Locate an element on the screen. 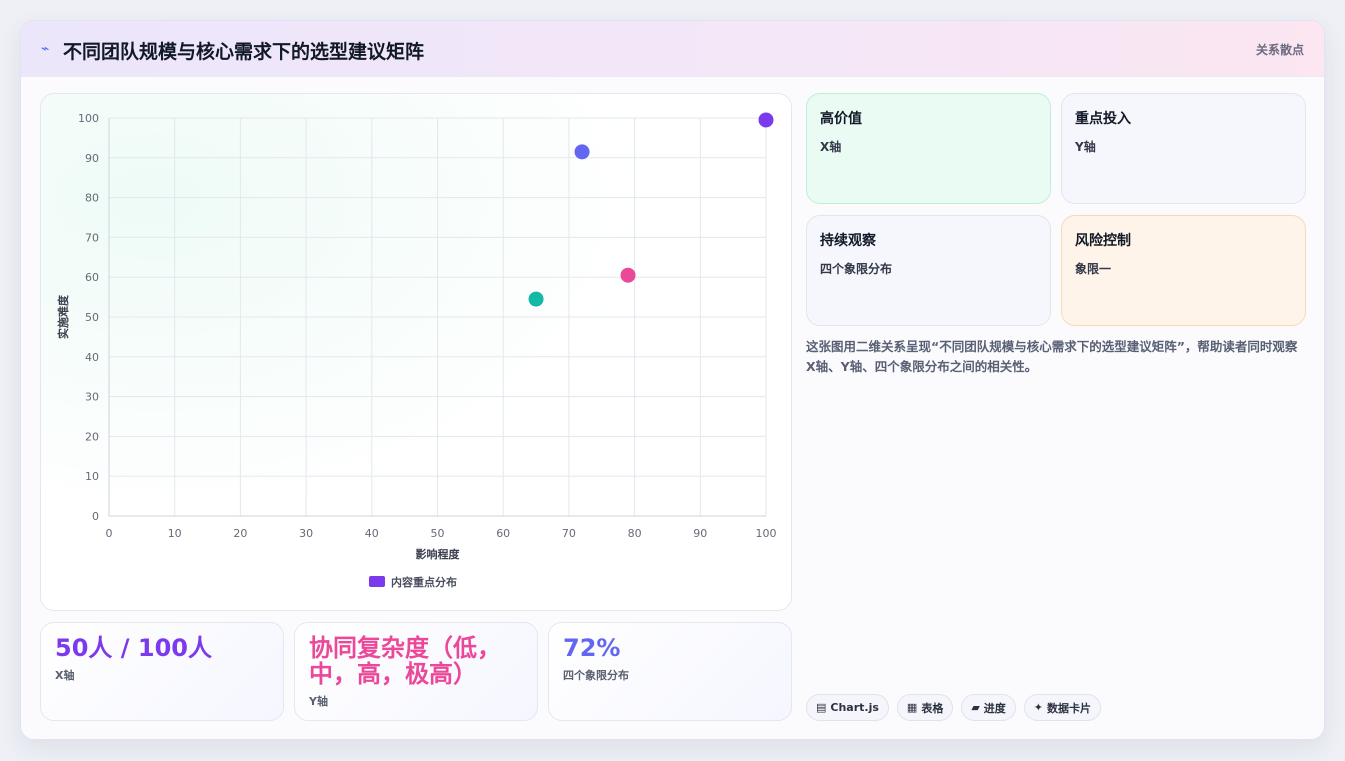  legend-swatch is located at coordinates (377, 581).